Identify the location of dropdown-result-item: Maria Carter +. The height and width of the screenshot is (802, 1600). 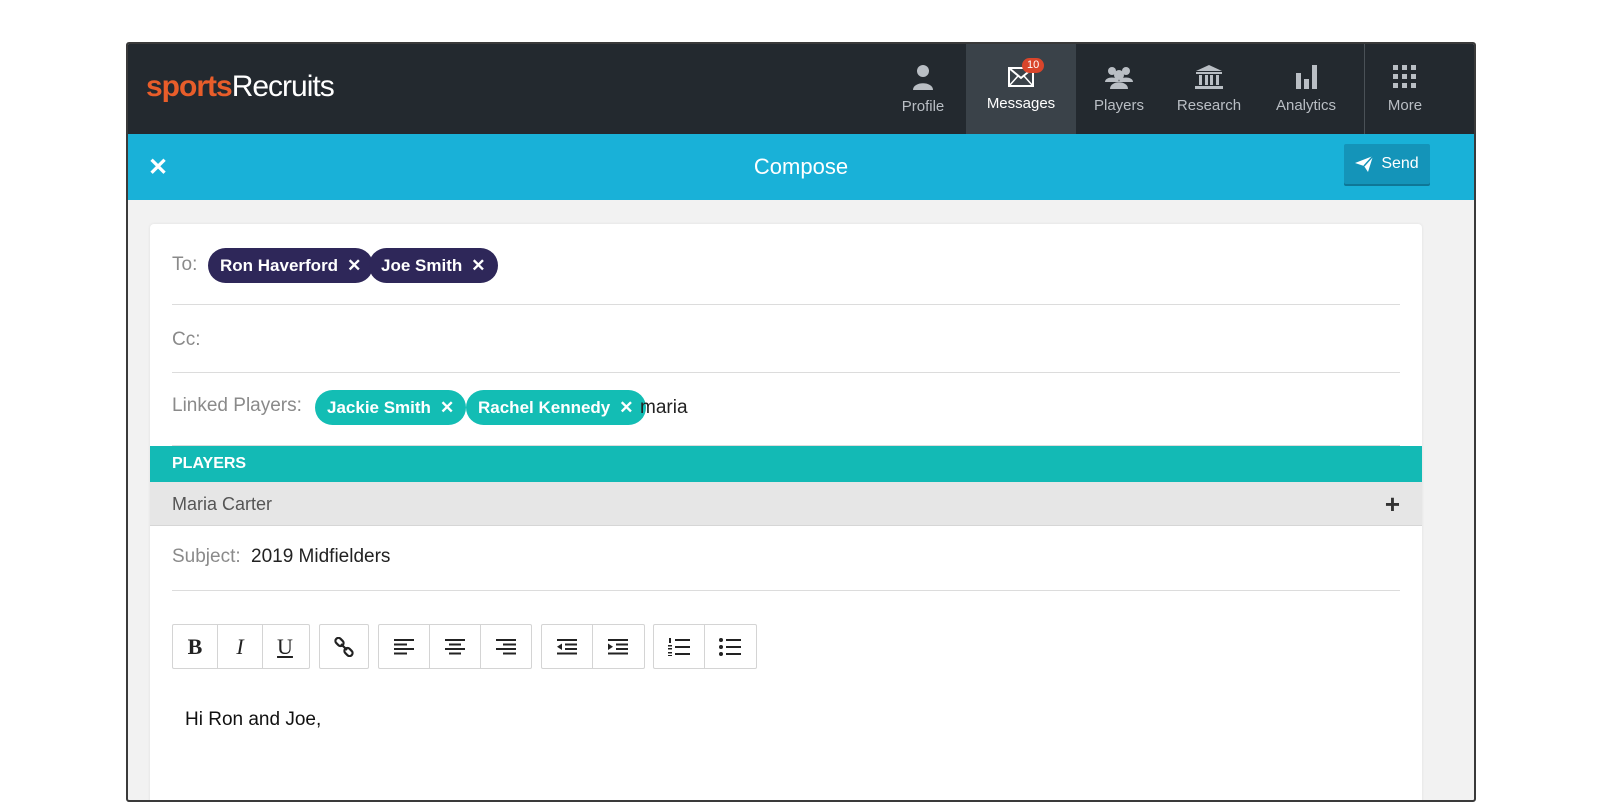
(786, 504).